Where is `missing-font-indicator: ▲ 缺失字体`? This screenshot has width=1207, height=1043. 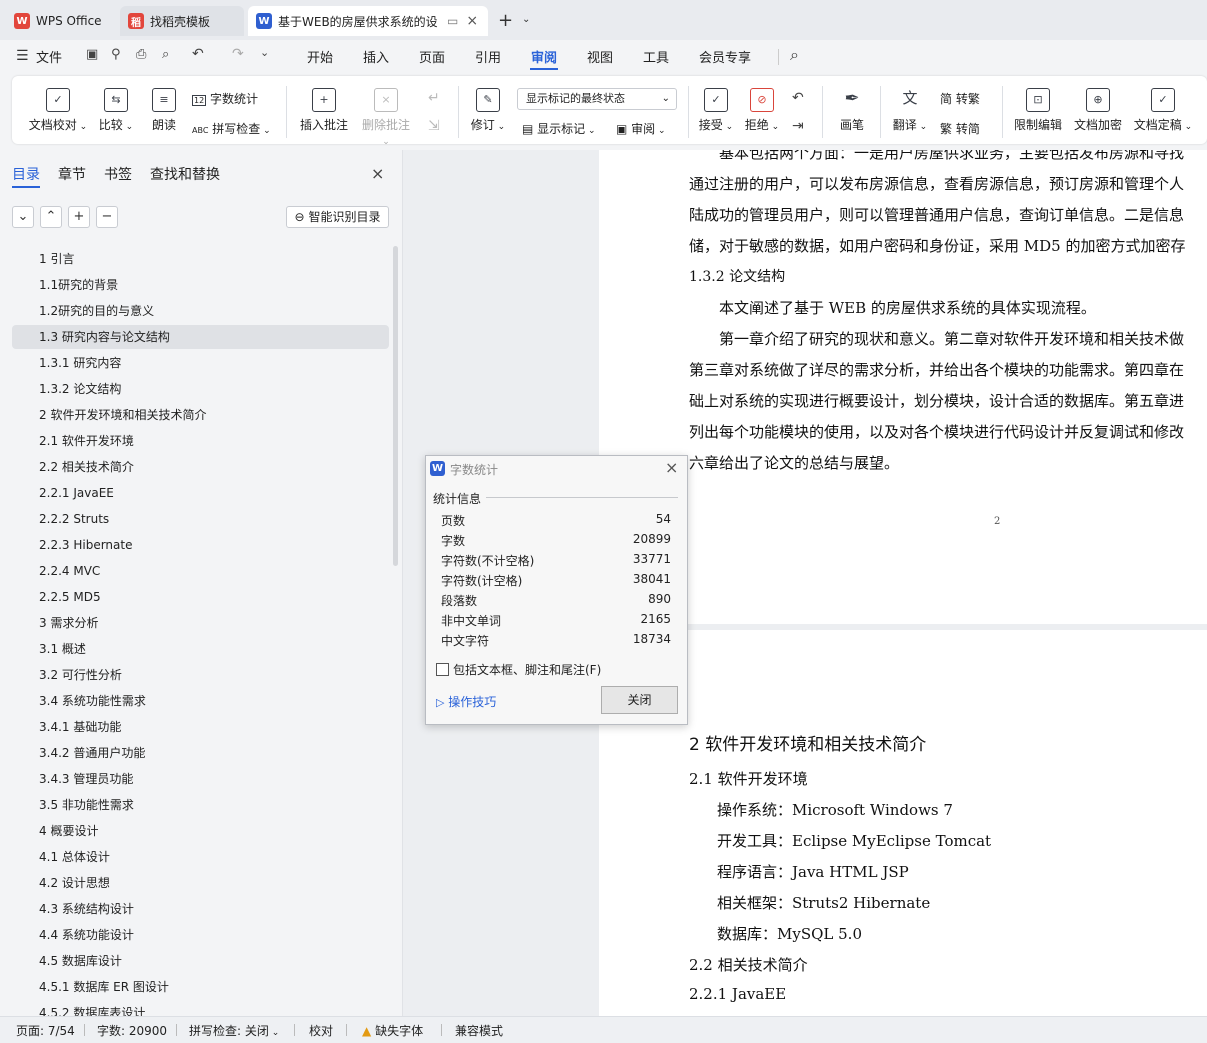
missing-font-indicator: ▲ 缺失字体 is located at coordinates (392, 1030).